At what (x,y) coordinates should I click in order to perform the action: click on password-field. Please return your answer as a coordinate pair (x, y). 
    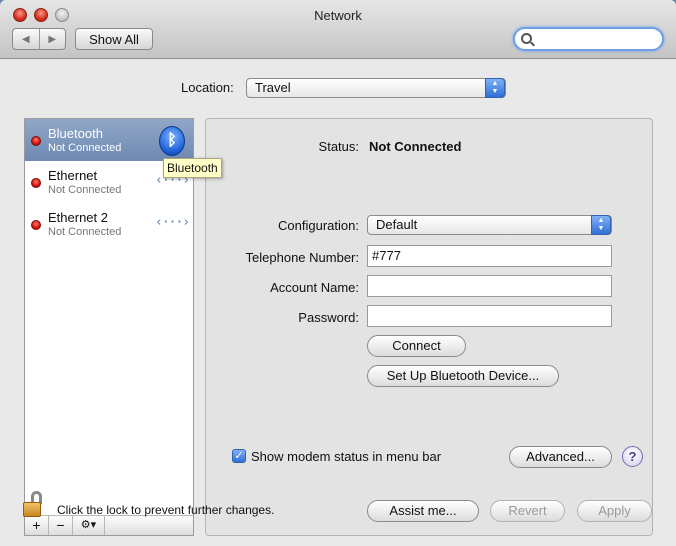
    Looking at the image, I should click on (489, 316).